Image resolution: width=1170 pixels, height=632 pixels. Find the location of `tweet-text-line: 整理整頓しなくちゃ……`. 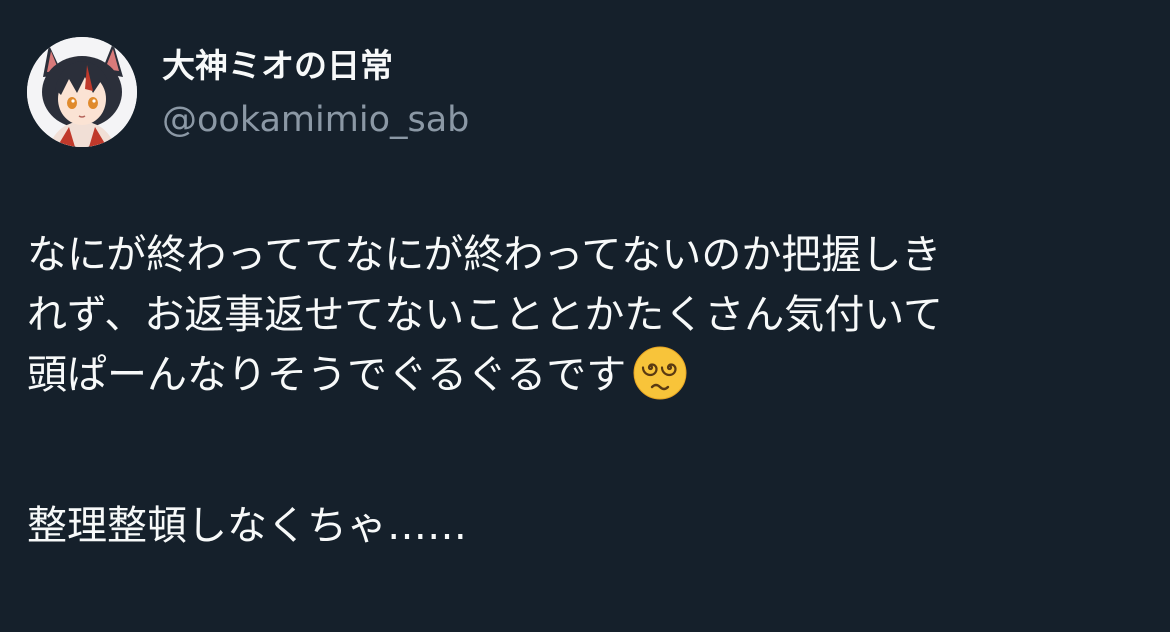

tweet-text-line: 整理整頓しなくちゃ…… is located at coordinates (247, 526).